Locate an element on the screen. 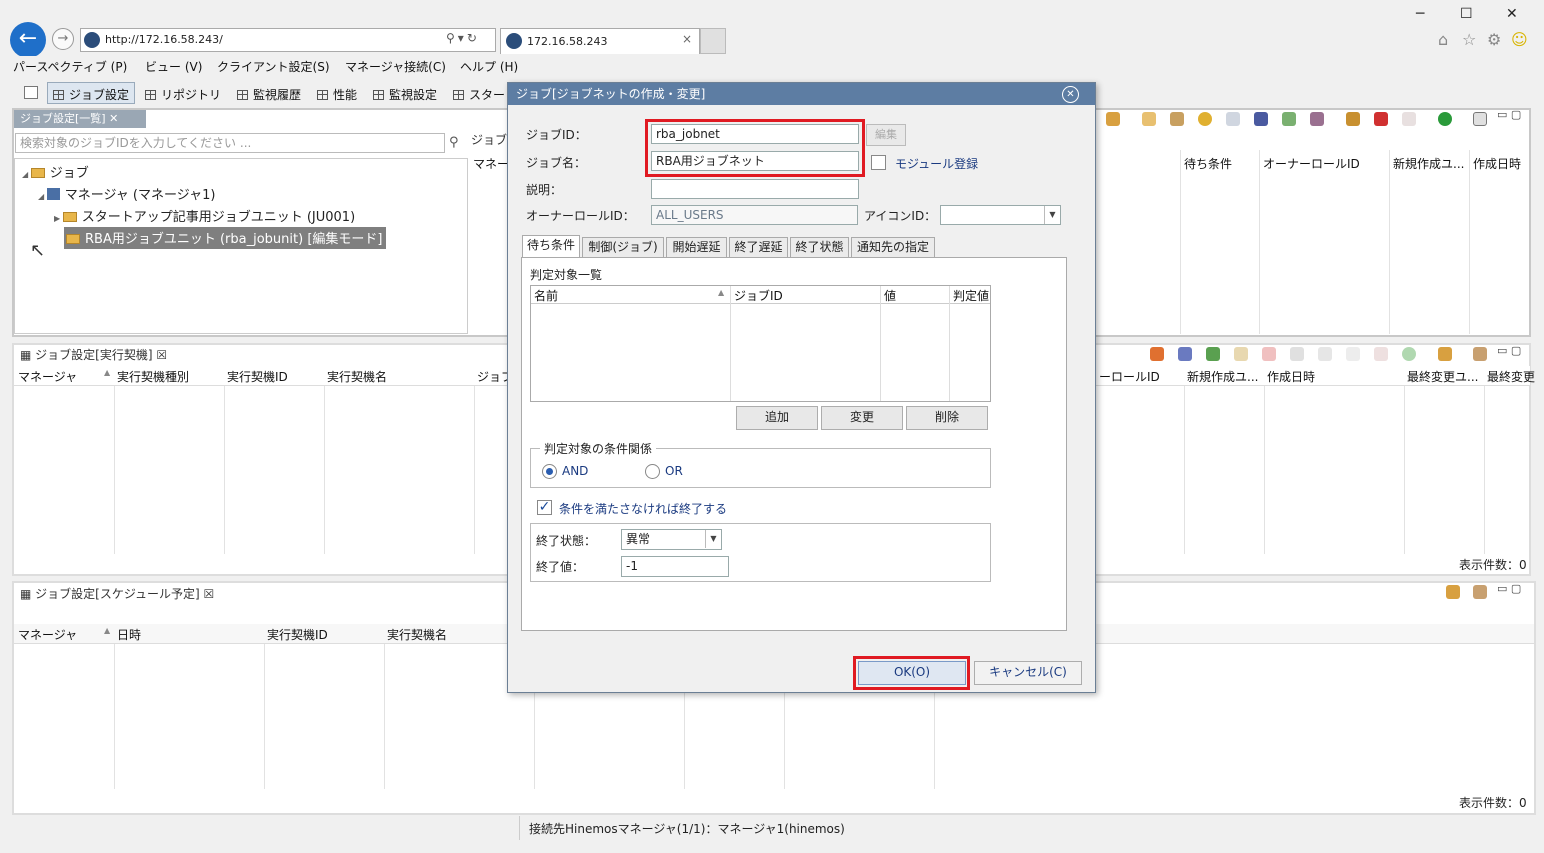 The height and width of the screenshot is (853, 1544). delete-button: 削除 is located at coordinates (947, 418).